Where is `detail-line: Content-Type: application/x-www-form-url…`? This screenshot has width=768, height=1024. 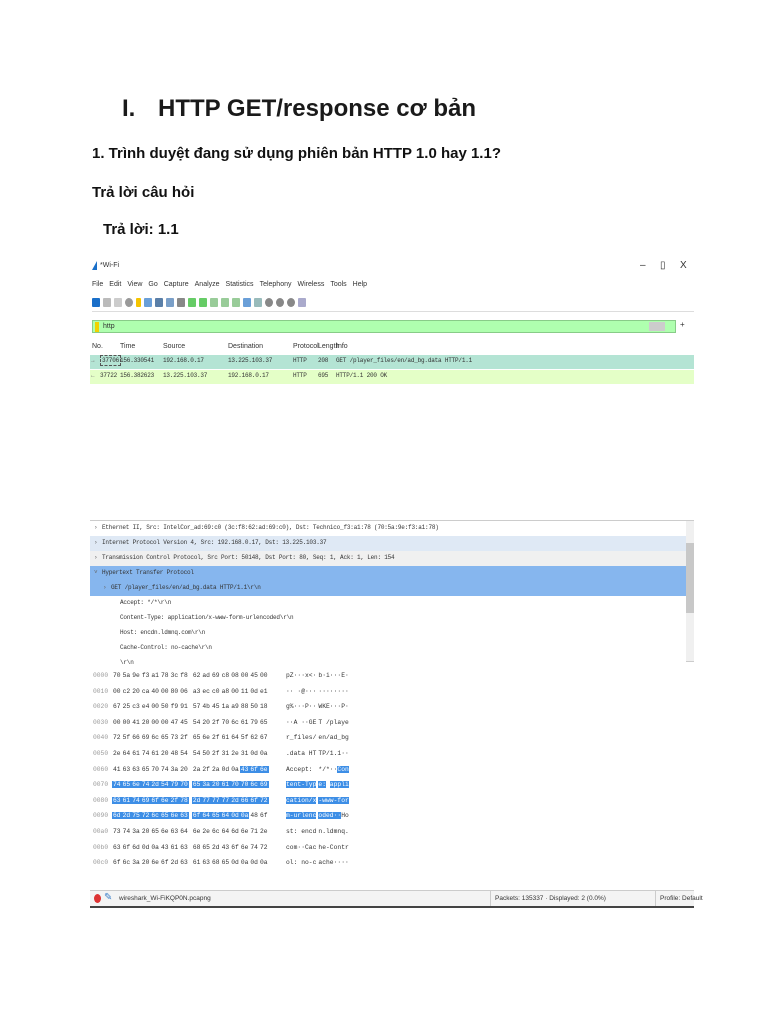 detail-line: Content-Type: application/x-www-form-url… is located at coordinates (388, 618).